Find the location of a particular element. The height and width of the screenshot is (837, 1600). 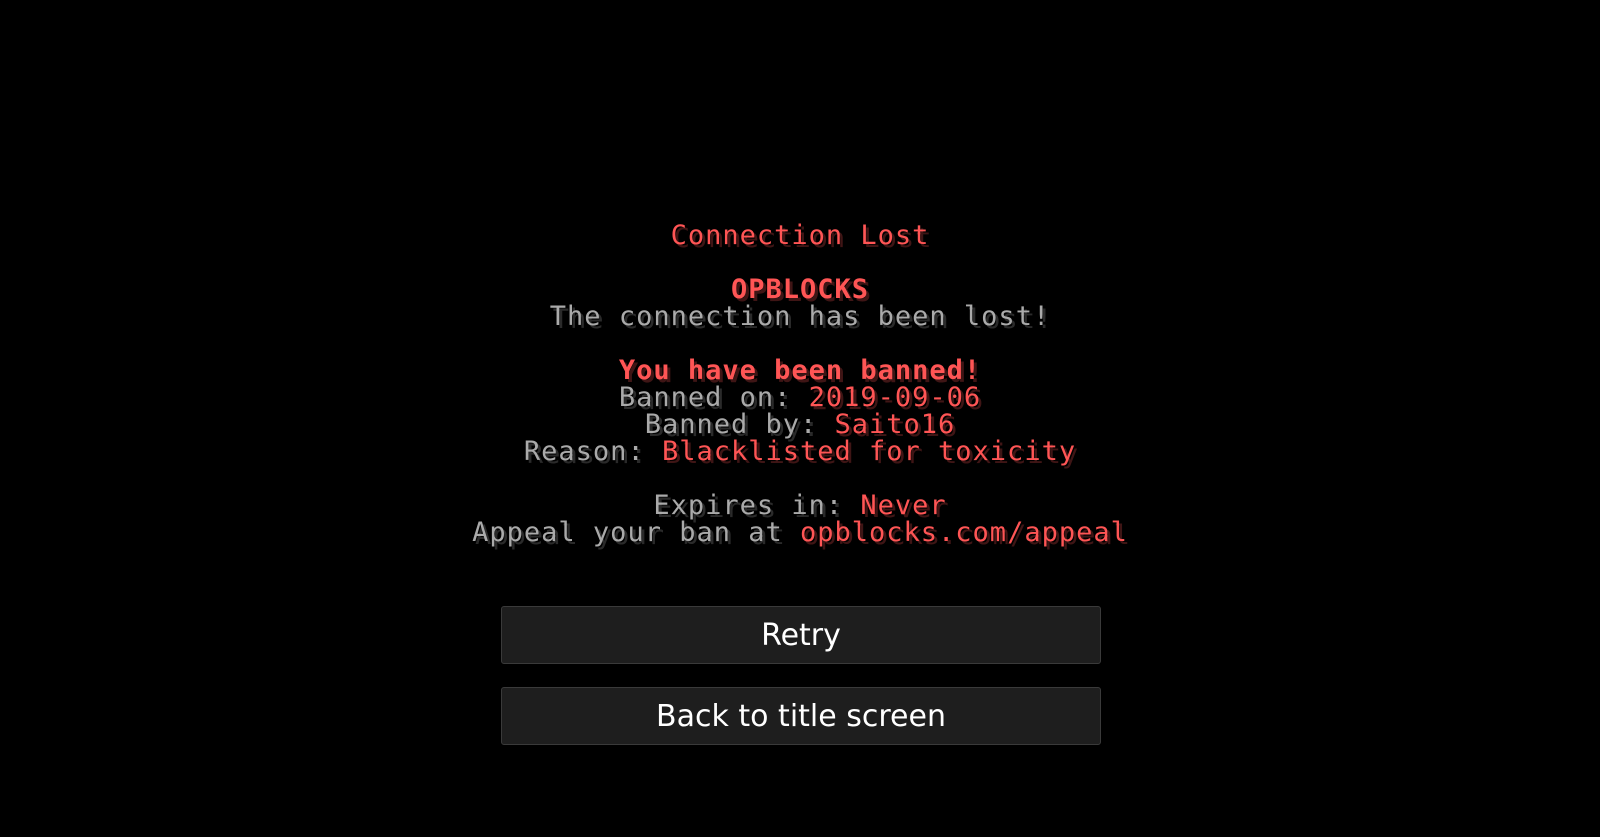

retry-button: Retry is located at coordinates (801, 635).